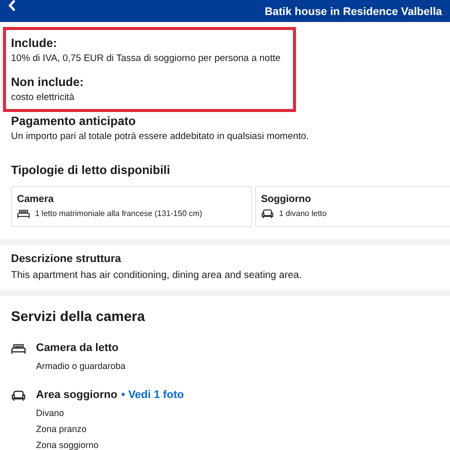 The width and height of the screenshot is (450, 450). Describe the element at coordinates (160, 136) in the screenshot. I see `policy-text: Un importo pari al totale potrà essere addebitato in qualsiasi momento.` at that location.